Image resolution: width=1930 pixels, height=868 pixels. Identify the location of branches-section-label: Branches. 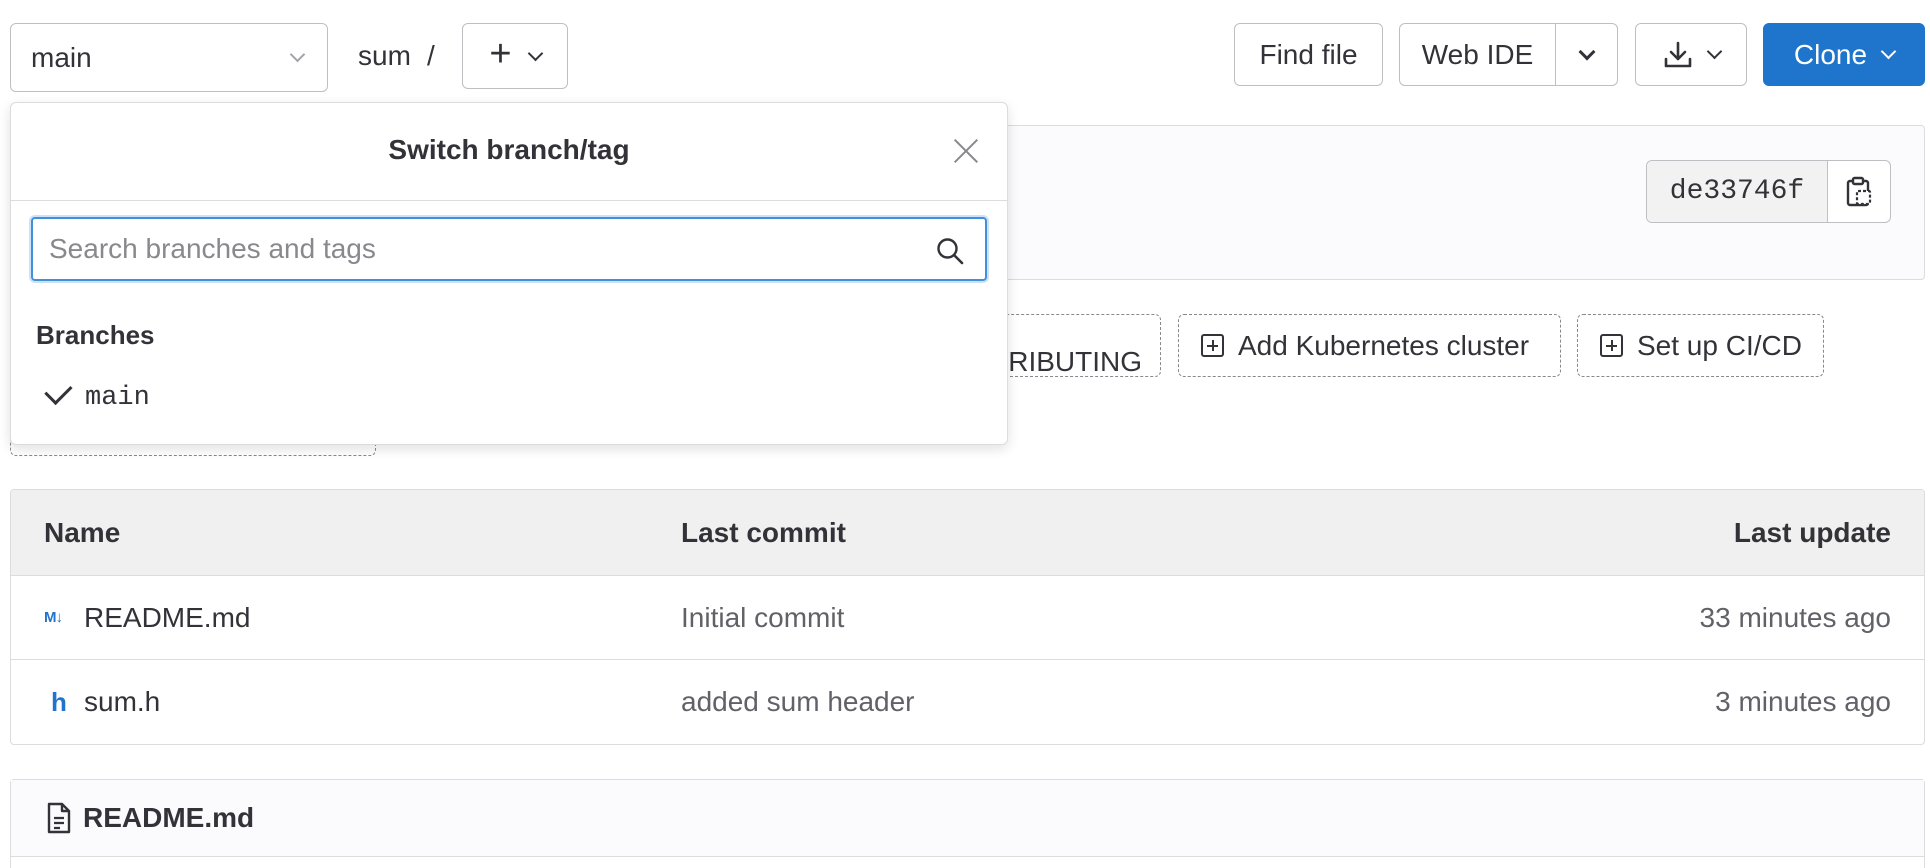
(95, 335).